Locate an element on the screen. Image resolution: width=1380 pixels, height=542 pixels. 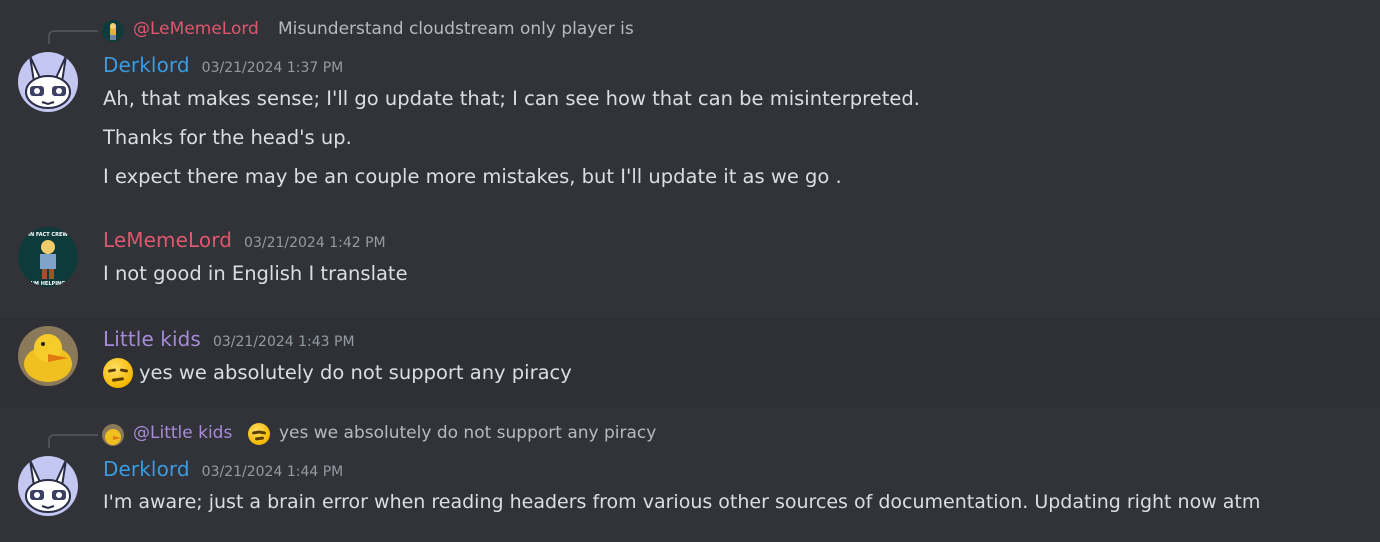
message-text: I not good in English I translate is located at coordinates (255, 273).